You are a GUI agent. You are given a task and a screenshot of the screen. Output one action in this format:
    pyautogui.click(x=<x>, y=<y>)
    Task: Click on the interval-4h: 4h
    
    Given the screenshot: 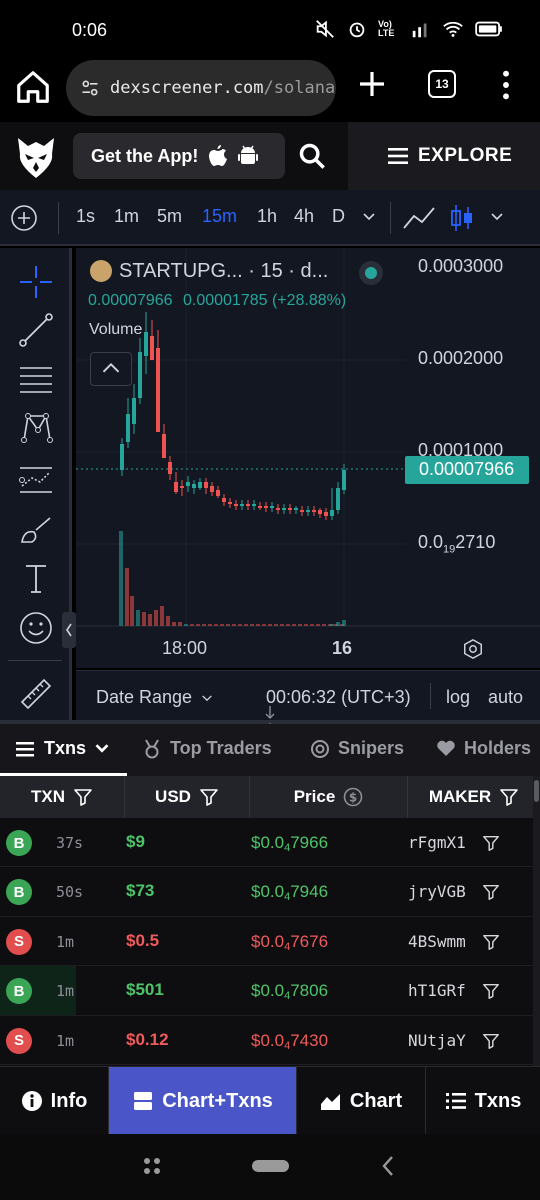 What is the action you would take?
    pyautogui.click(x=304, y=216)
    